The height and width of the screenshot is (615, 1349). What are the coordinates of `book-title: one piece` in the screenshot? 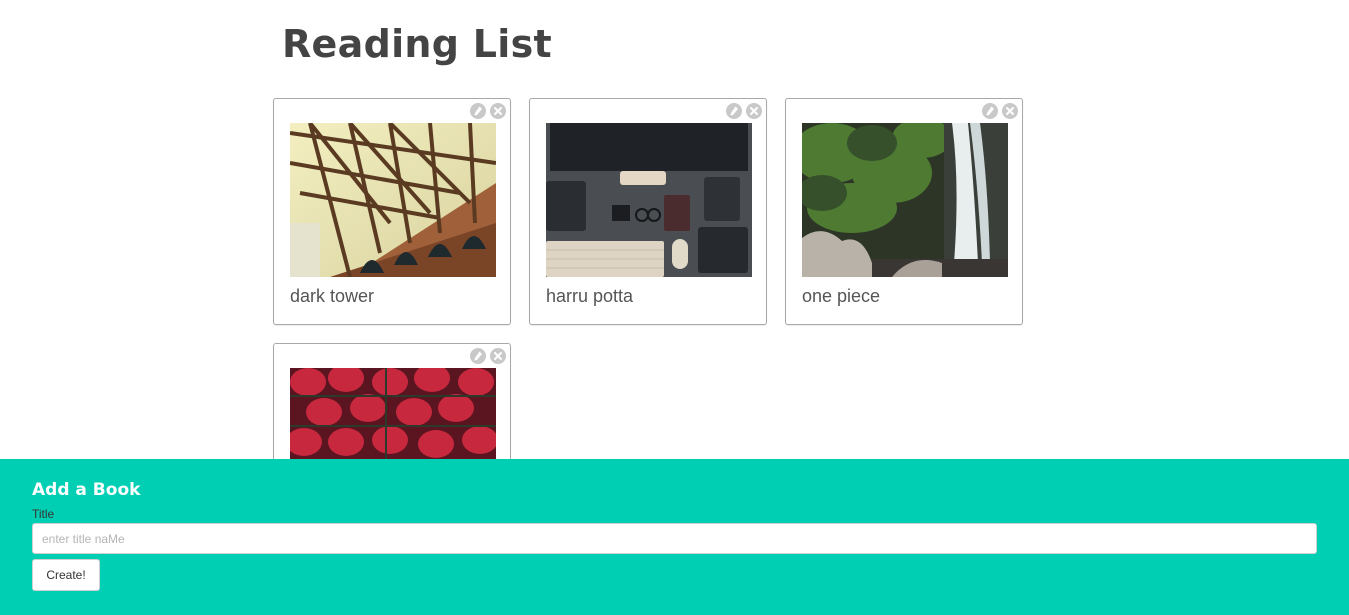 It's located at (841, 296).